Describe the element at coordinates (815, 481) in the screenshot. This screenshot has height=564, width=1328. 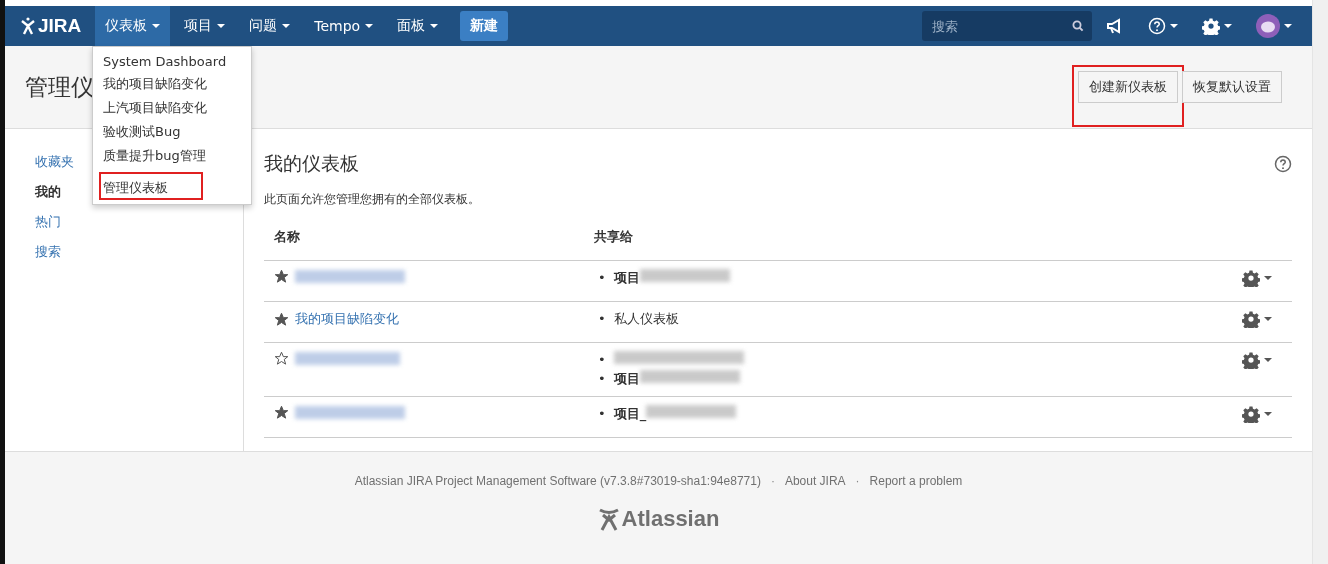
I see `footer-link: About JIRA` at that location.